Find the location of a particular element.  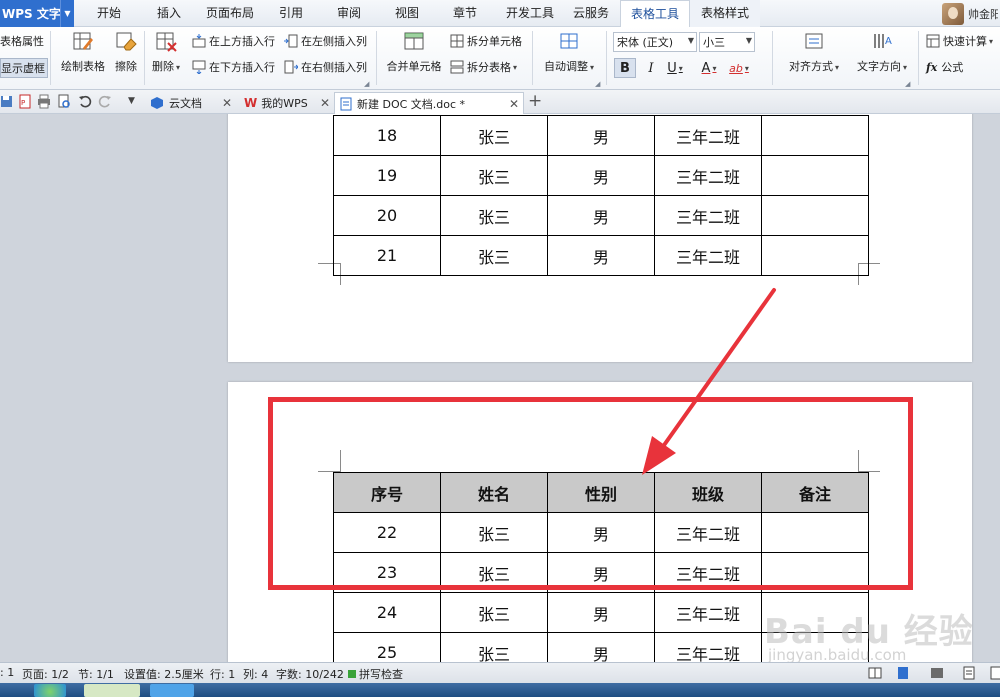

start-orb-icon is located at coordinates (50, 690).